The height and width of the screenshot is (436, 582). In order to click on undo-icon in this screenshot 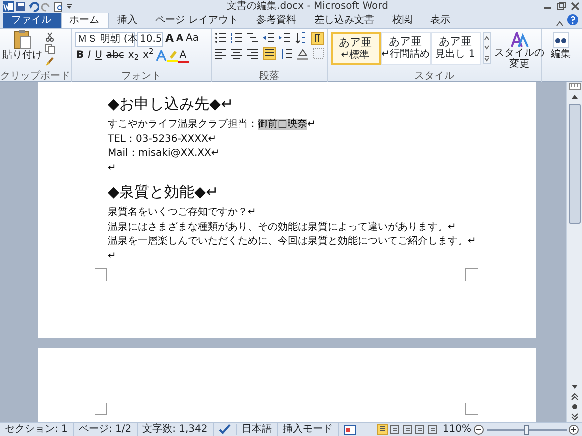, I will do `click(33, 7)`.